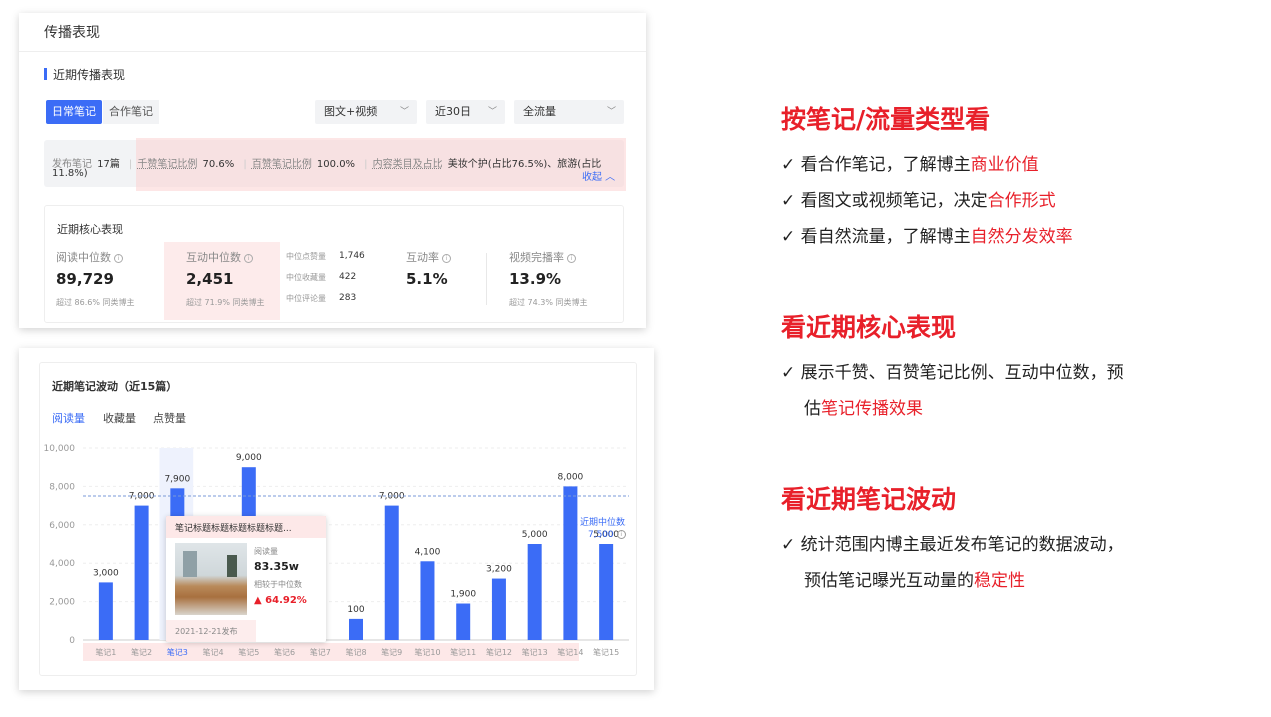  I want to click on read-median-value: 89,729, so click(85, 279).